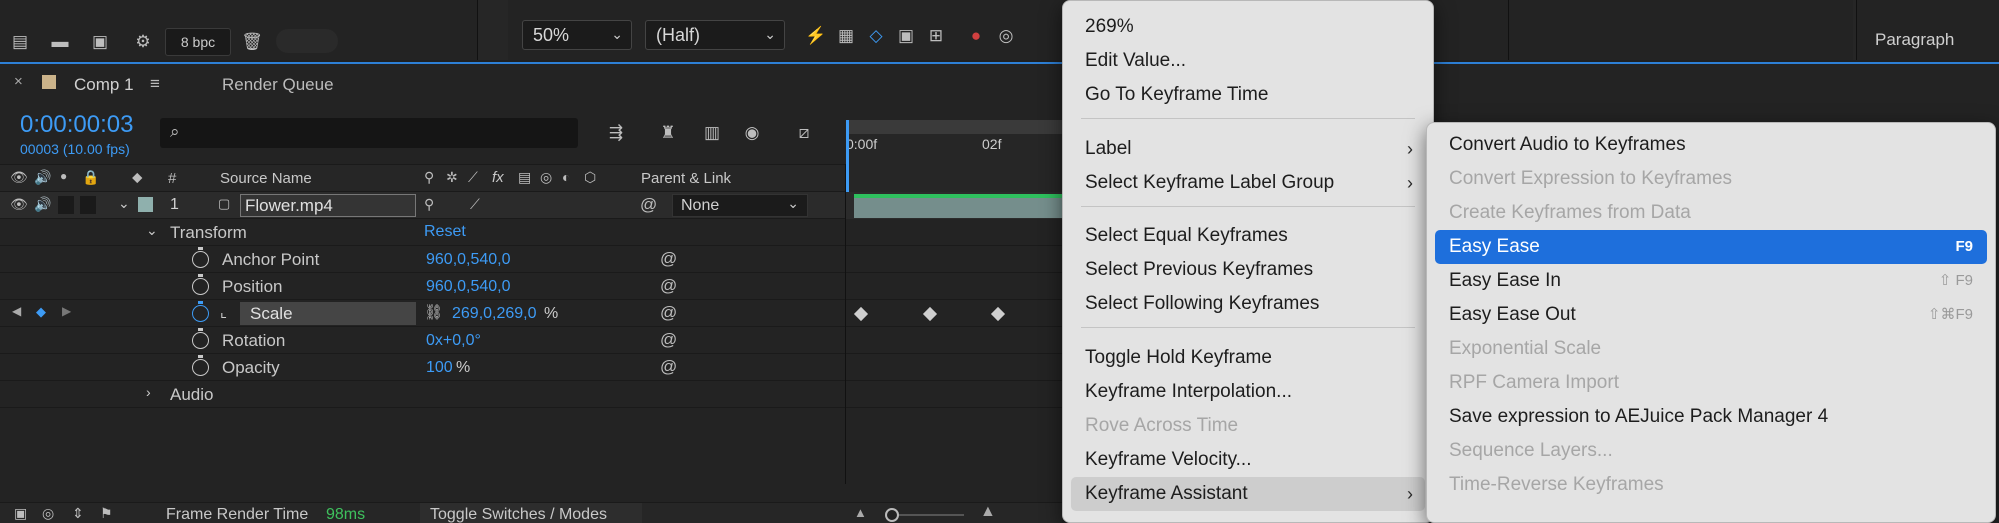 The height and width of the screenshot is (523, 1999). What do you see at coordinates (78, 513) in the screenshot?
I see `in-out-icon: ⇕` at bounding box center [78, 513].